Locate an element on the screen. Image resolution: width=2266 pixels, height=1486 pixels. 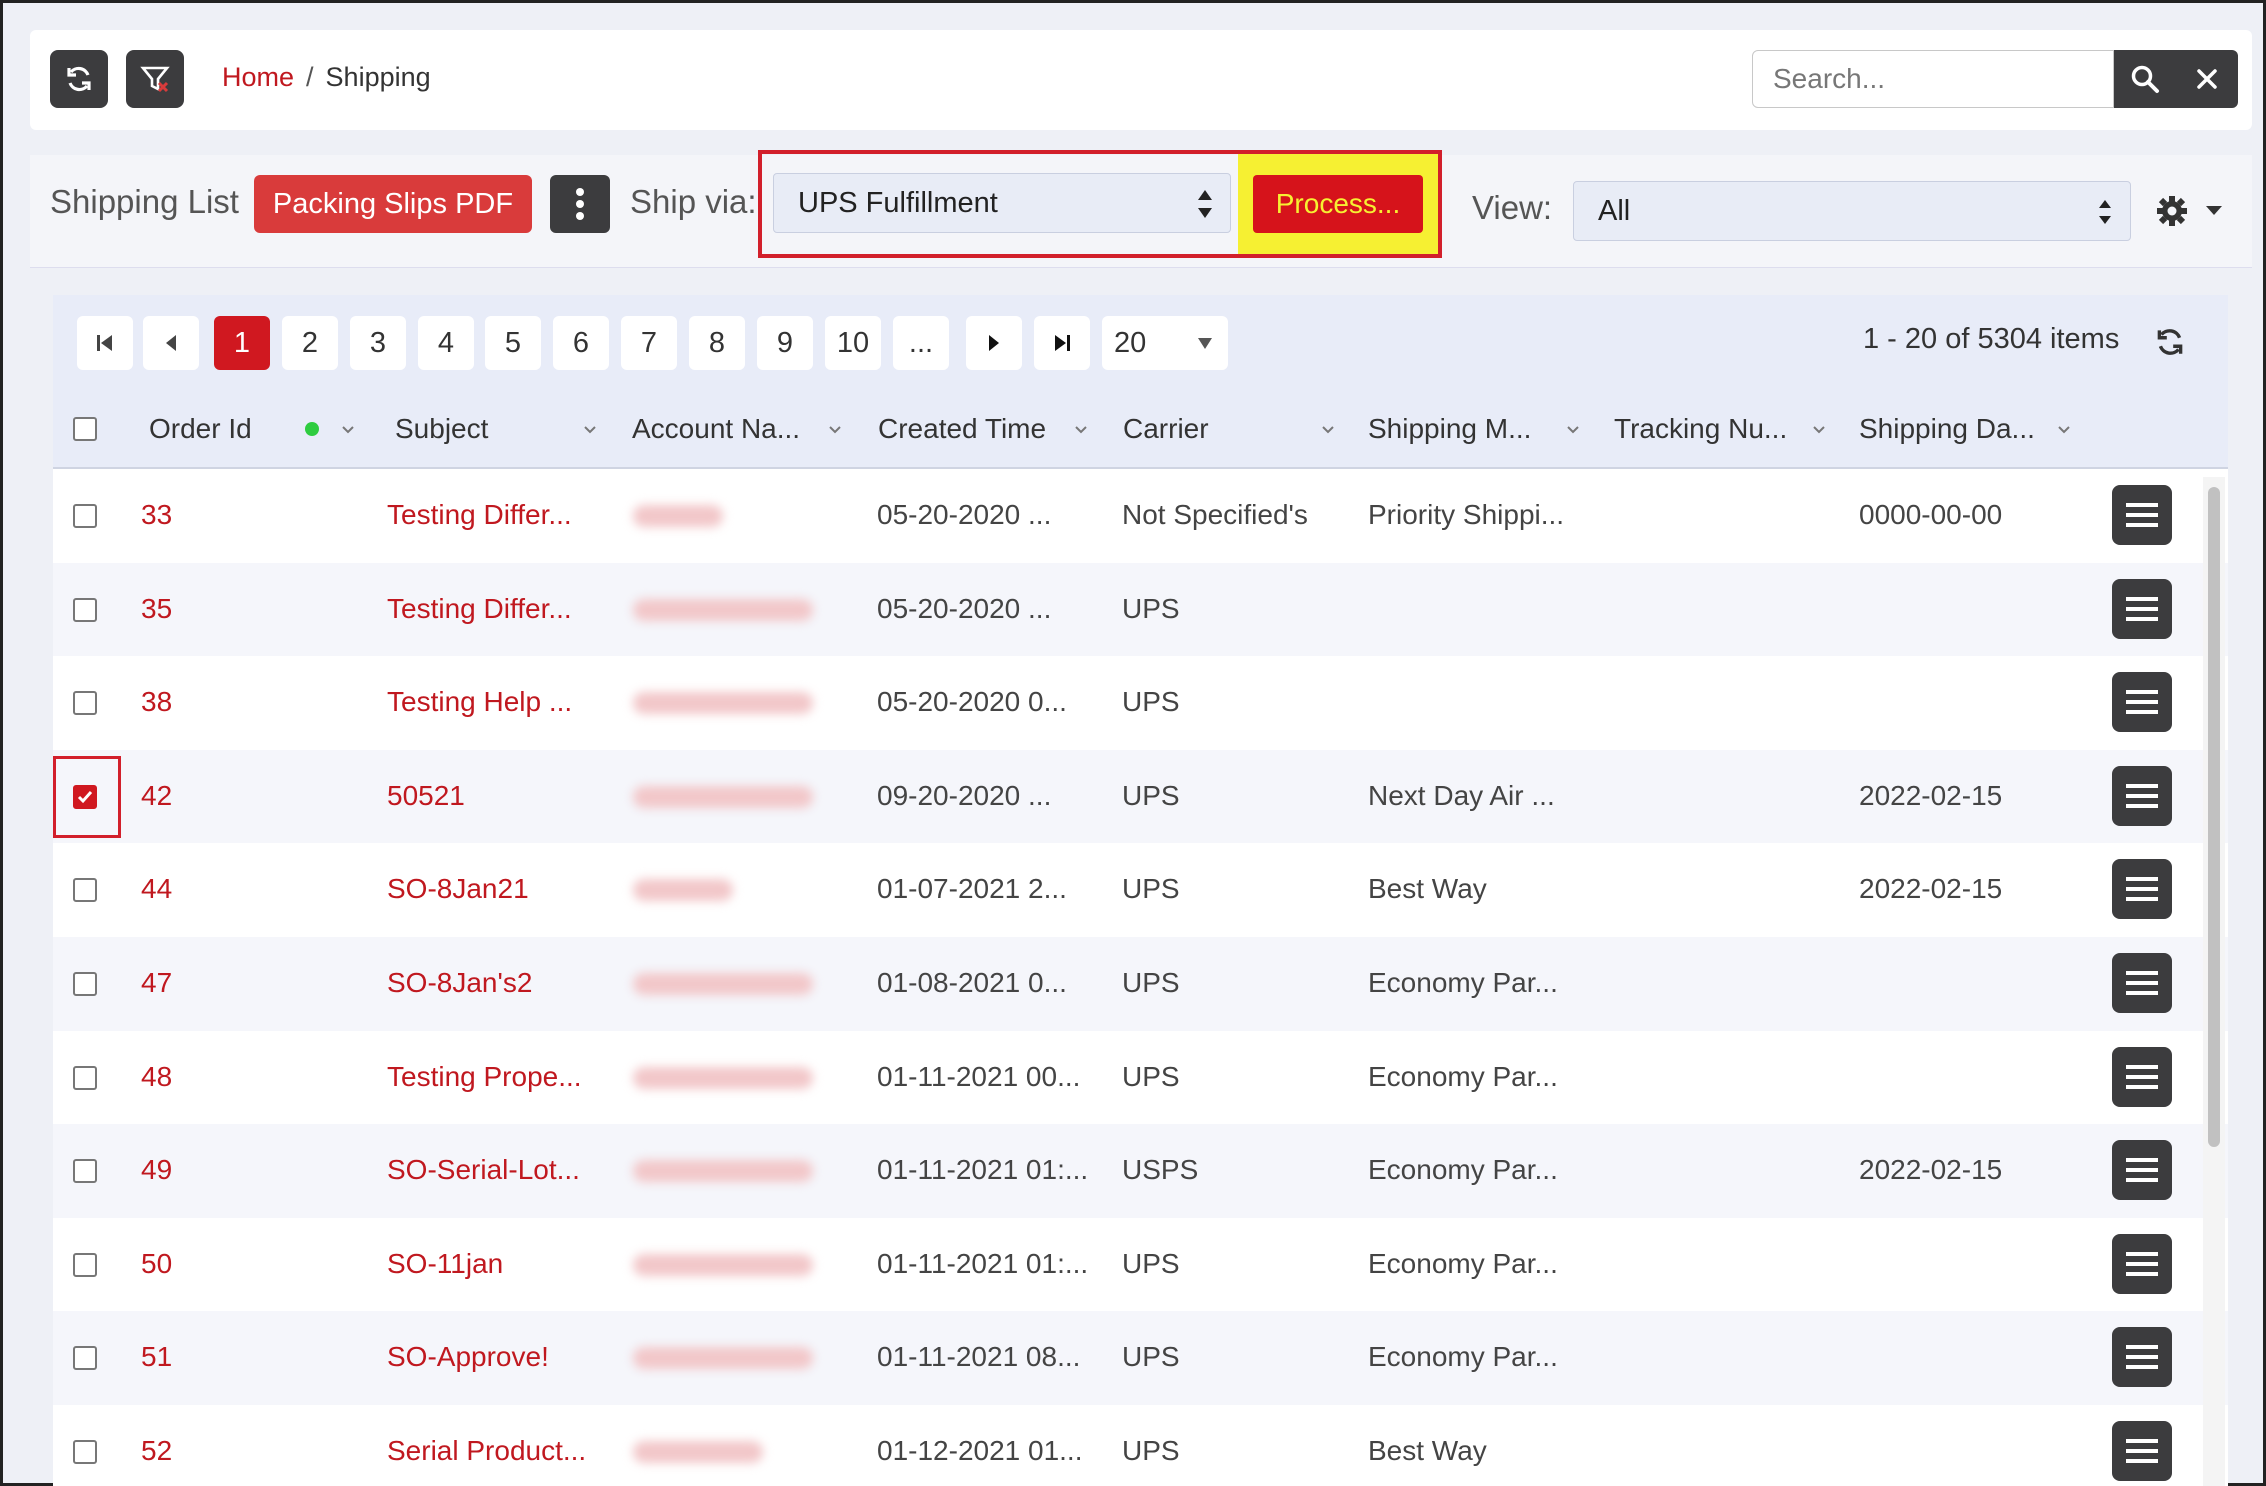
order-id-link: 44 is located at coordinates (156, 889).